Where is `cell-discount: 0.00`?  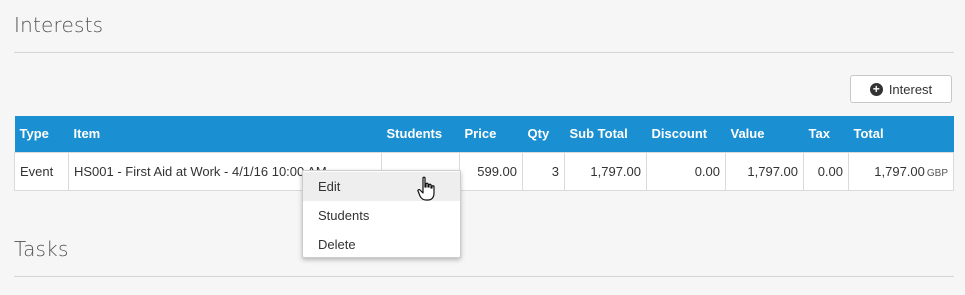
cell-discount: 0.00 is located at coordinates (686, 171).